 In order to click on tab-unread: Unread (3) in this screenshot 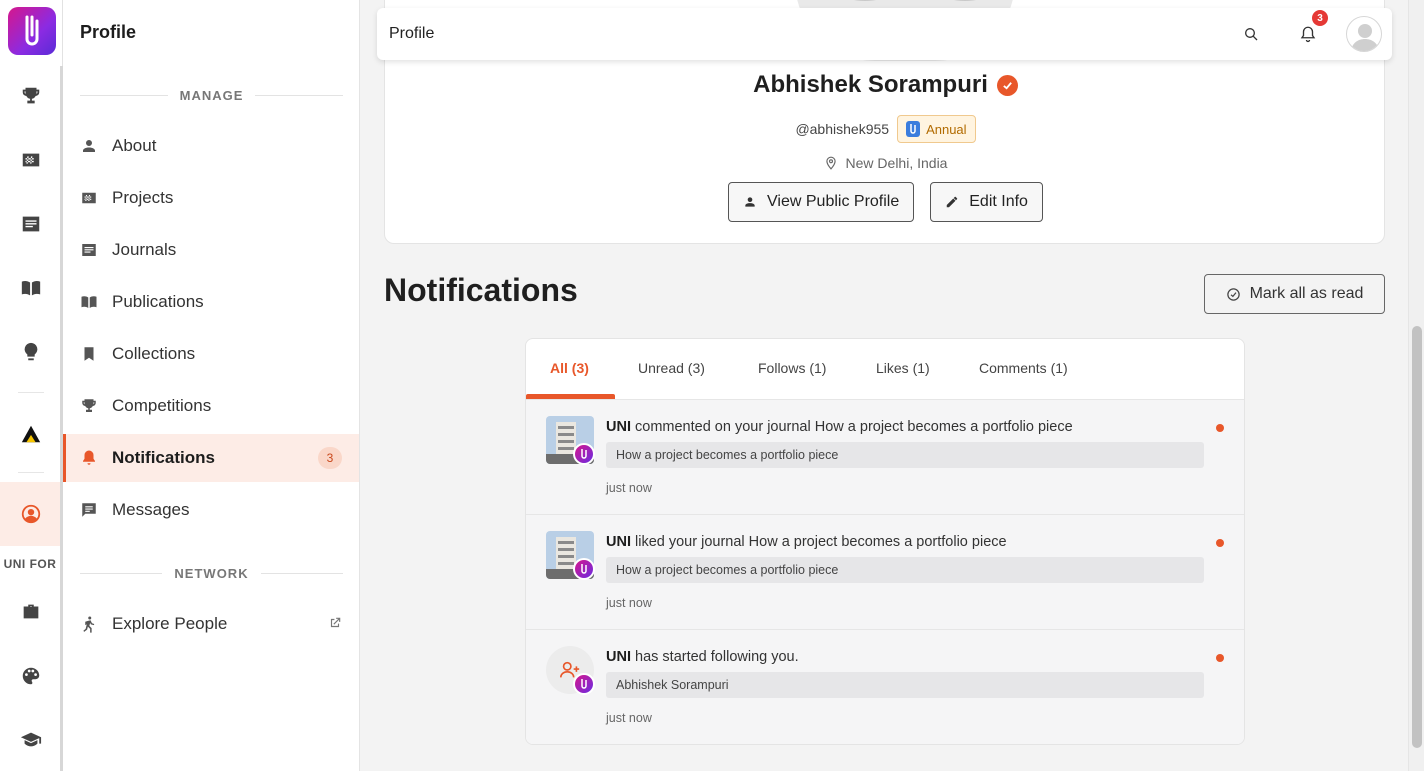, I will do `click(671, 368)`.